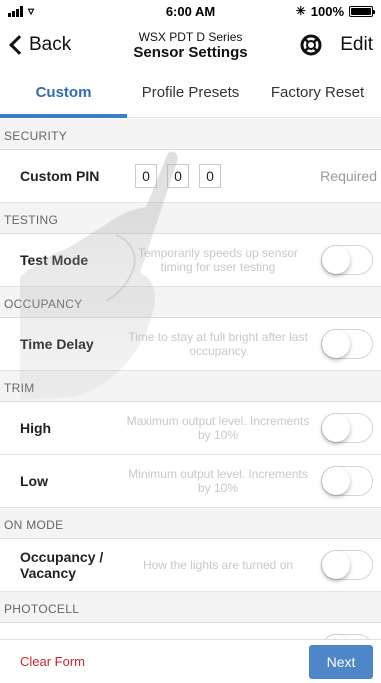 Image resolution: width=381 pixels, height=683 pixels. Describe the element at coordinates (19, 45) in the screenshot. I see `chevron-left-icon` at that location.